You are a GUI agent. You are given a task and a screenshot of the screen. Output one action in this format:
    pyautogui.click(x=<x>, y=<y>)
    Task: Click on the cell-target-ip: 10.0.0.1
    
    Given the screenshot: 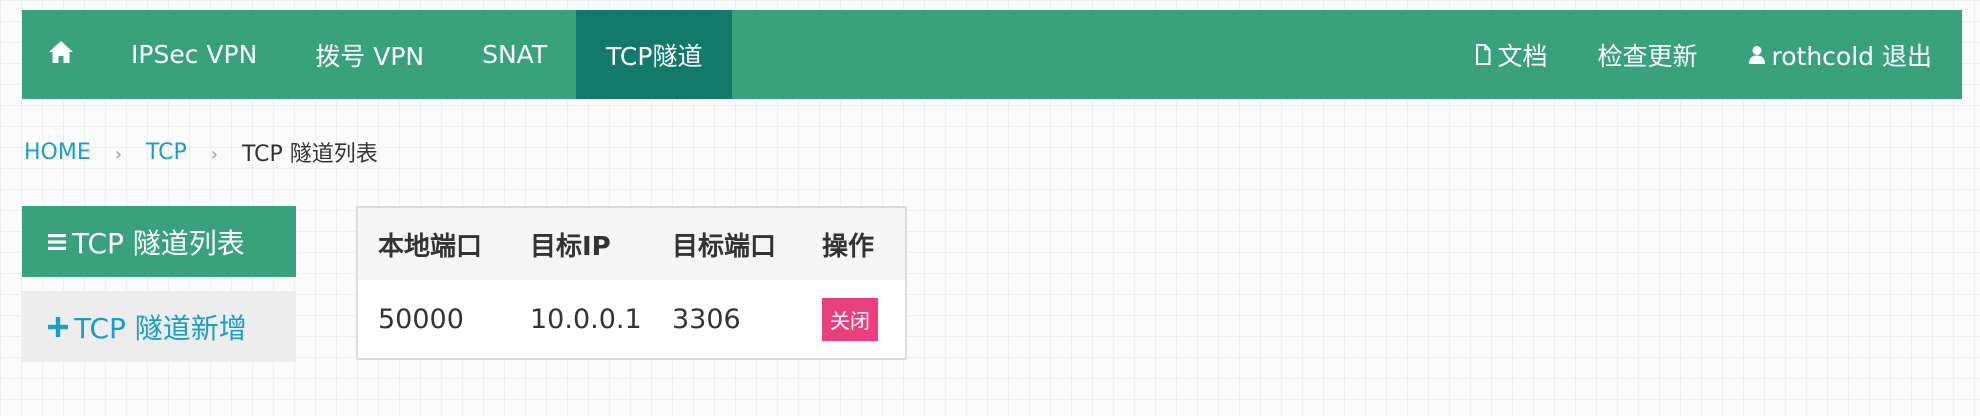 What is the action you would take?
    pyautogui.click(x=581, y=319)
    